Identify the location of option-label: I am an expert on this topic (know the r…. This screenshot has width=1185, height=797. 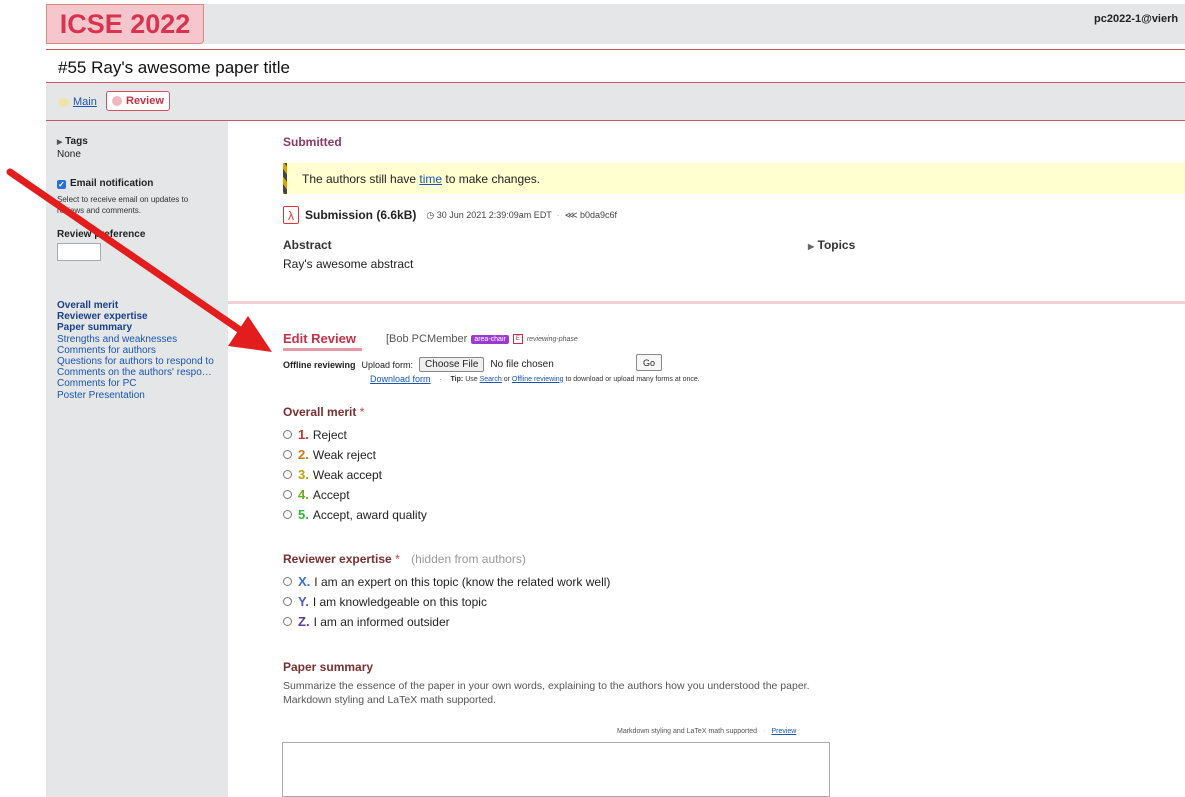
(462, 581).